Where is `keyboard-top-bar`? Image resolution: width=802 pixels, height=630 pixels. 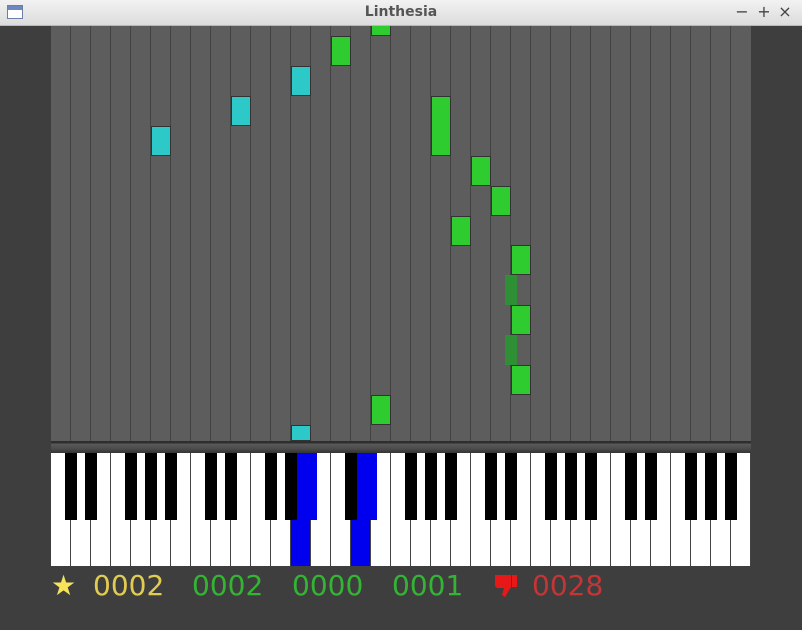
keyboard-top-bar is located at coordinates (401, 447).